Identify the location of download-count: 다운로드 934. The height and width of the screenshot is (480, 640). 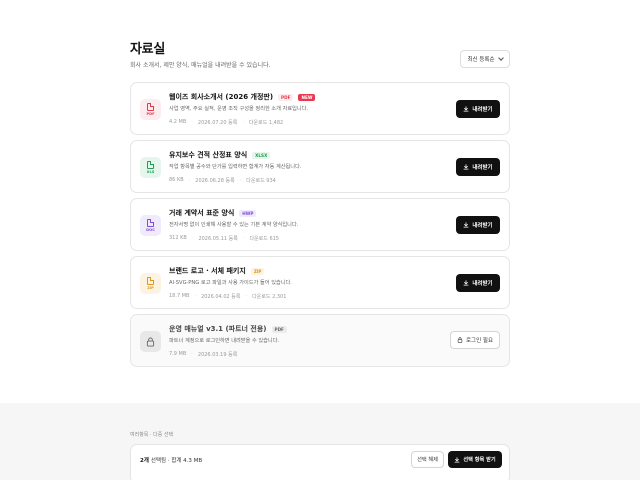
(261, 181).